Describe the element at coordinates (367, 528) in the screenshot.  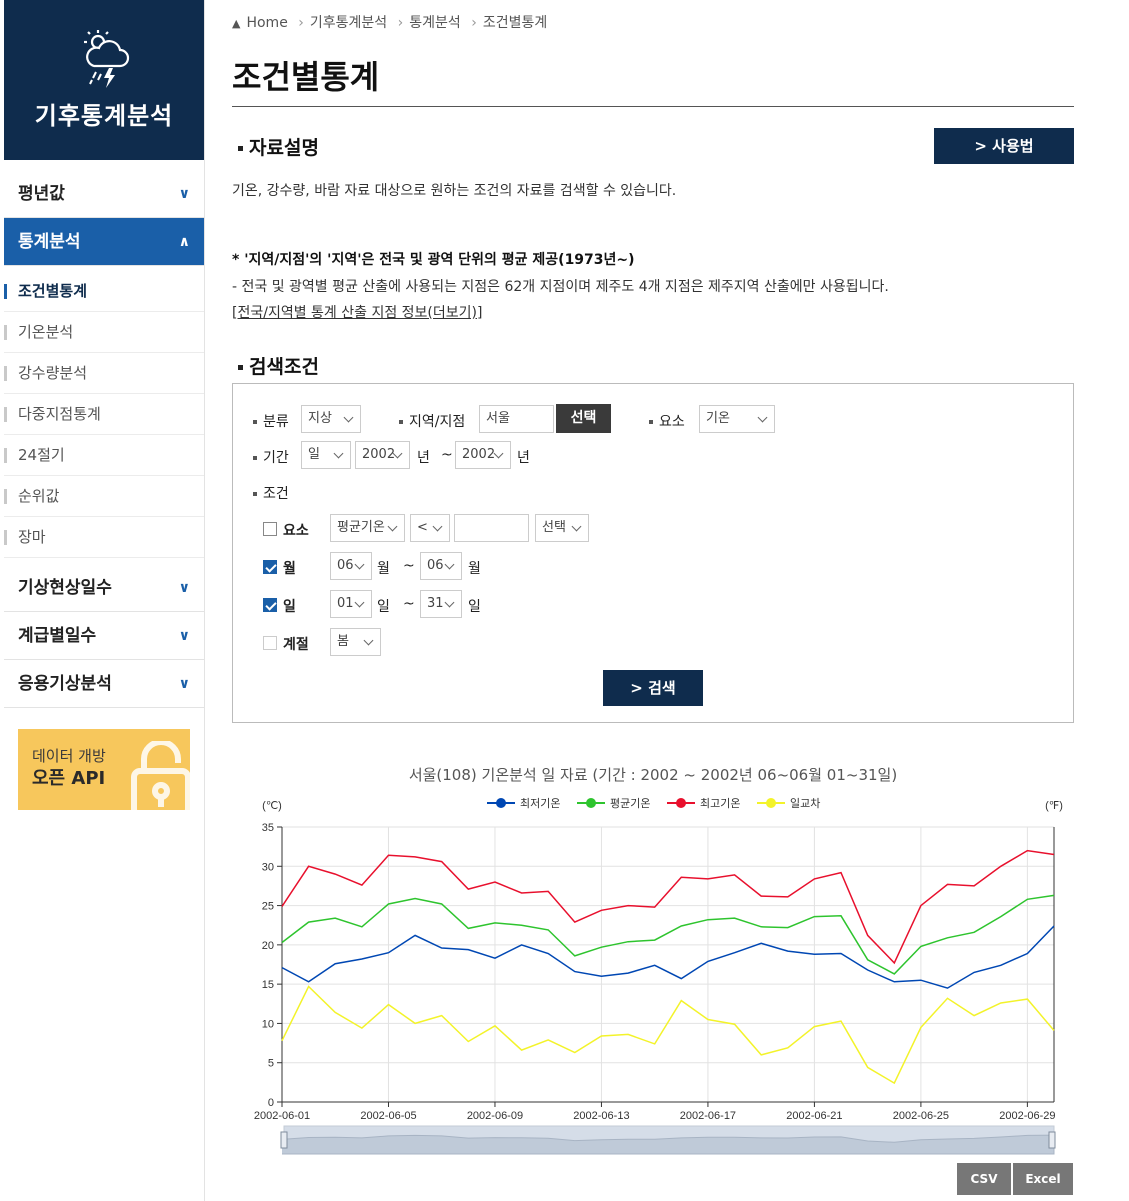
I see `condition-field-select: 평균기온` at that location.